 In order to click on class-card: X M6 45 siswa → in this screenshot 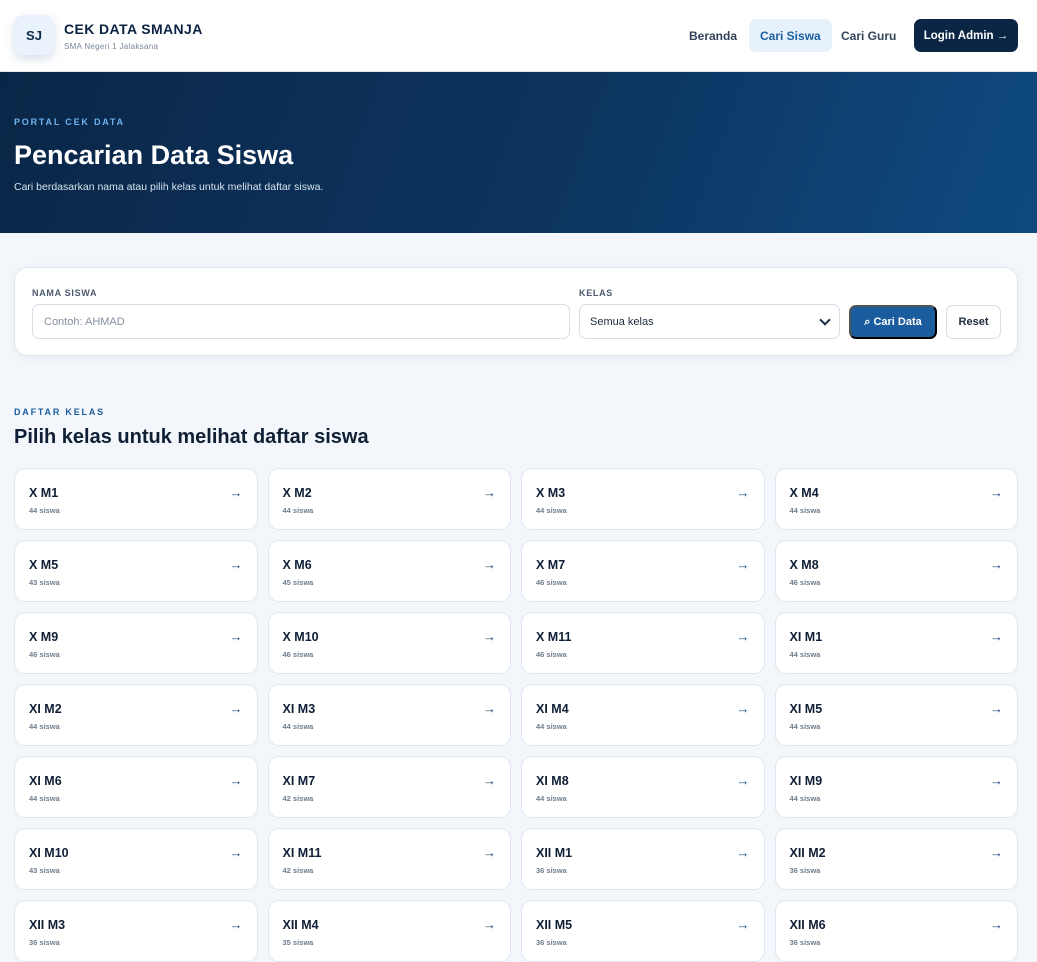, I will do `click(389, 571)`.